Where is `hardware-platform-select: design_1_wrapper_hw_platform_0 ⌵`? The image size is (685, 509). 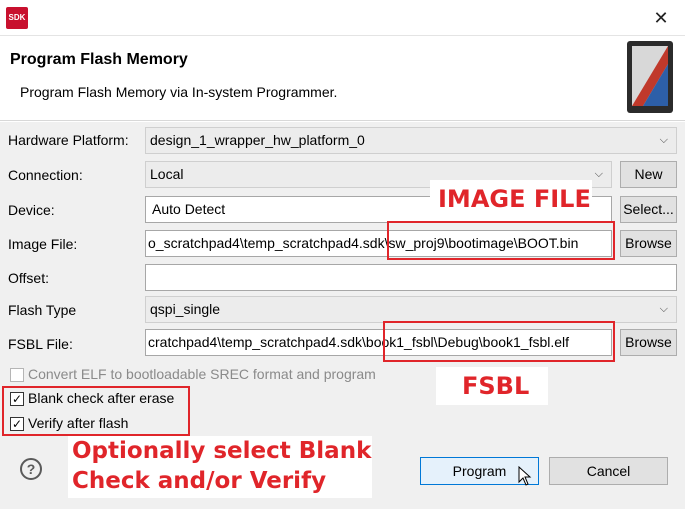 hardware-platform-select: design_1_wrapper_hw_platform_0 ⌵ is located at coordinates (411, 140).